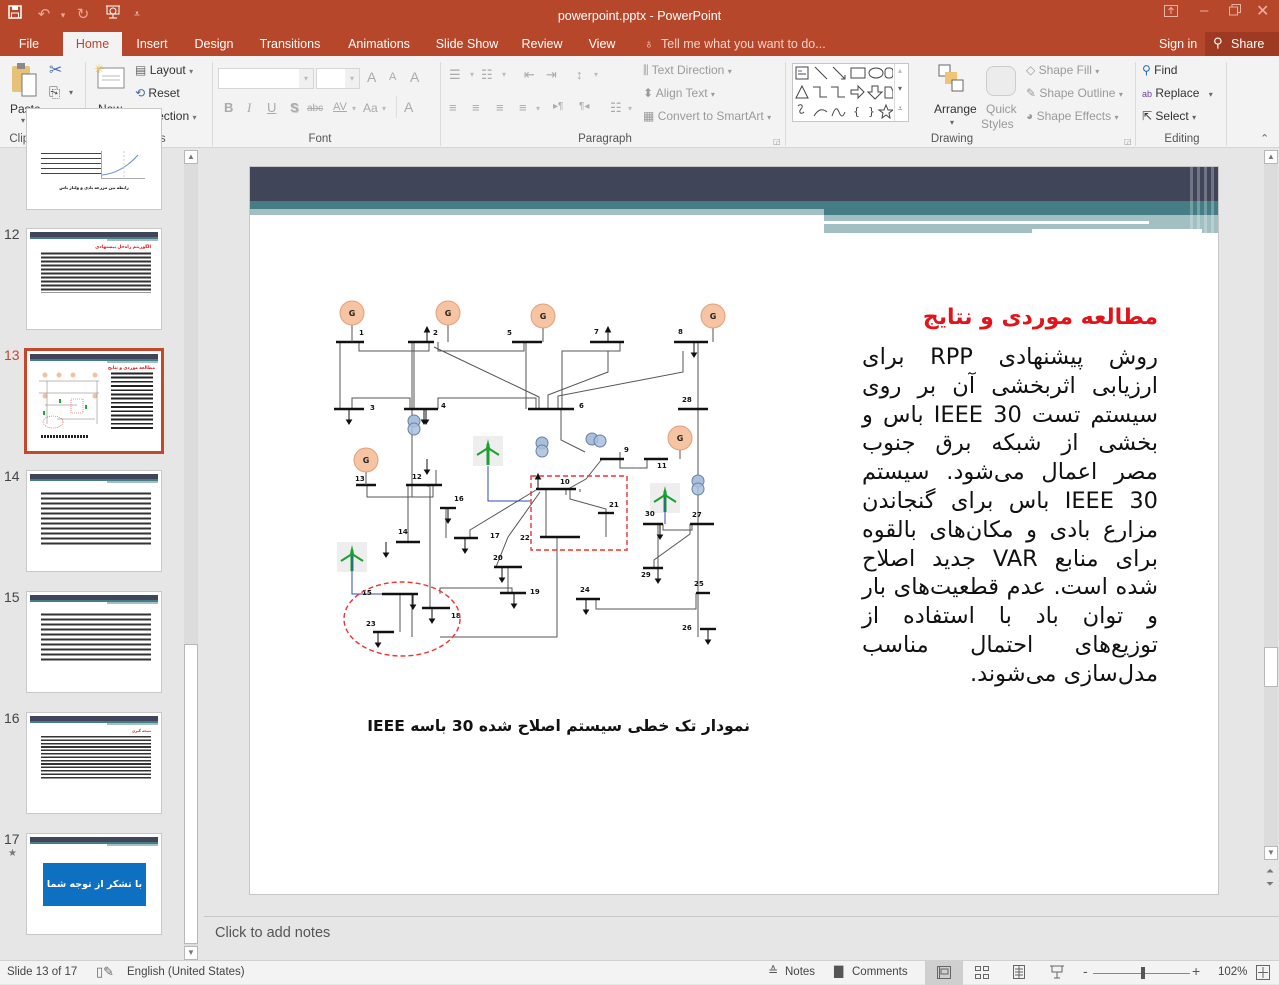 This screenshot has width=1279, height=985. Describe the element at coordinates (92, 44) in the screenshot. I see `tab-home: Home` at that location.